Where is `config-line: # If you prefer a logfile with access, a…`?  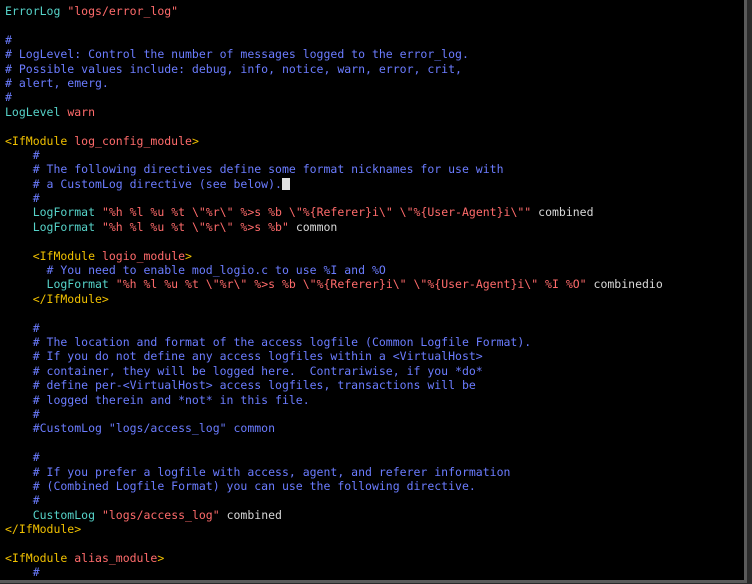
config-line: # If you prefer a logfile with access, a… is located at coordinates (374, 472).